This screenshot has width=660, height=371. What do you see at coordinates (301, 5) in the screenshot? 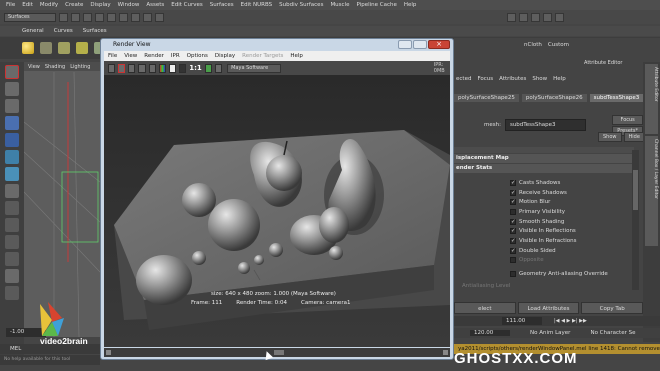
I see `menu-subdiv-surfaces: Subdiv Surfaces` at bounding box center [301, 5].